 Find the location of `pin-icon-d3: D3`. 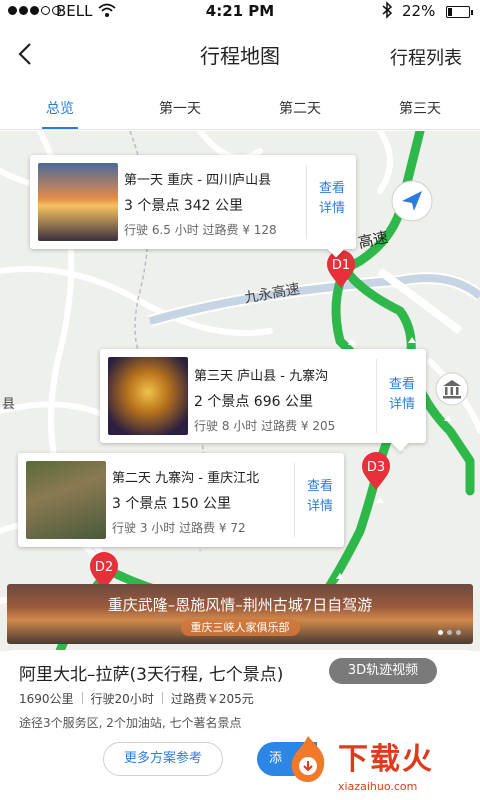

pin-icon-d3: D3 is located at coordinates (376, 471).